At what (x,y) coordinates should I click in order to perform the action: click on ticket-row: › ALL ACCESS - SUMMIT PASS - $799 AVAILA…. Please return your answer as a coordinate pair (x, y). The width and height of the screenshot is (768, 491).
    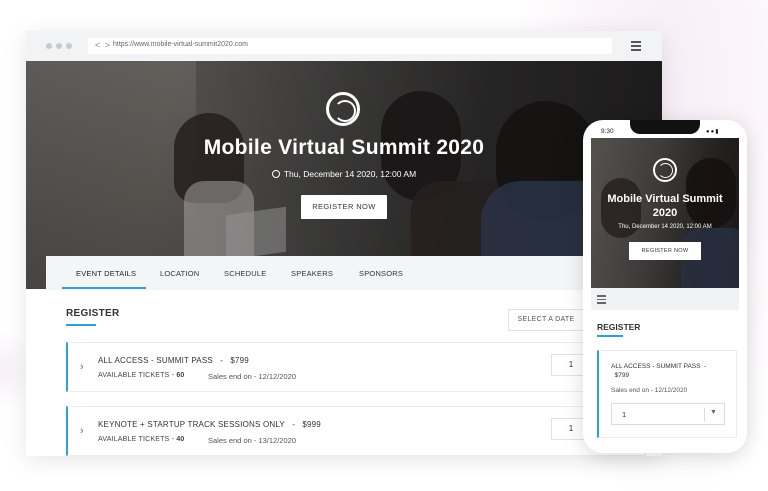
    Looking at the image, I should click on (356, 367).